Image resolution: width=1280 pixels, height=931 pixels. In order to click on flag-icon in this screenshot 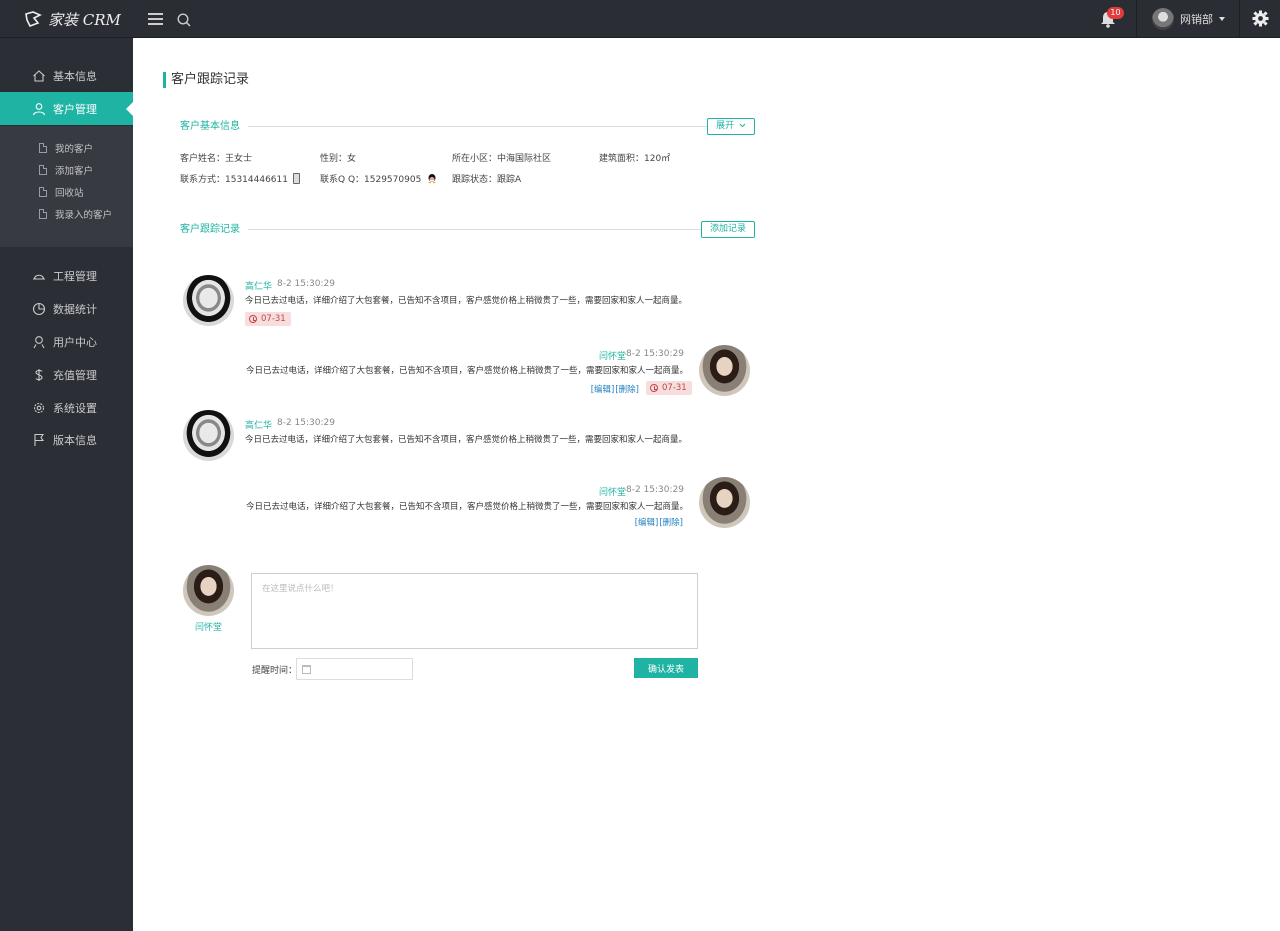, I will do `click(39, 439)`.